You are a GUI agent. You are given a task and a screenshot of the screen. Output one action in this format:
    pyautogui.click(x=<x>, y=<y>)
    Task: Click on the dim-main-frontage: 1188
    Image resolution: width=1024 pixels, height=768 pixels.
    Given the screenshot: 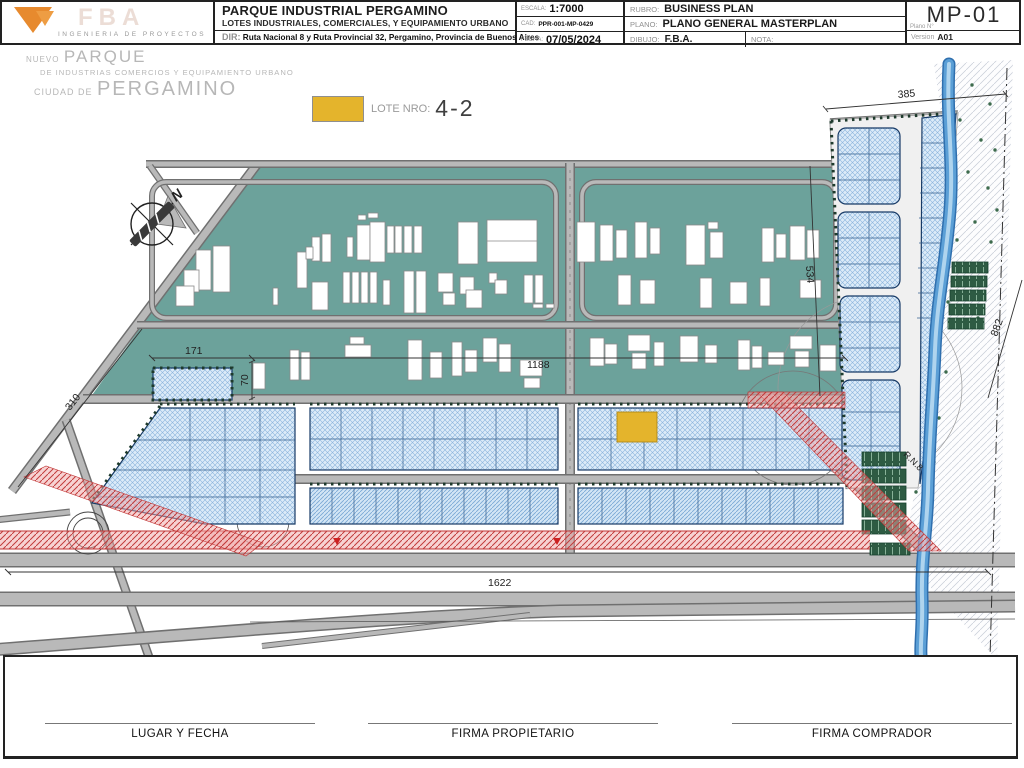 What is the action you would take?
    pyautogui.click(x=538, y=365)
    